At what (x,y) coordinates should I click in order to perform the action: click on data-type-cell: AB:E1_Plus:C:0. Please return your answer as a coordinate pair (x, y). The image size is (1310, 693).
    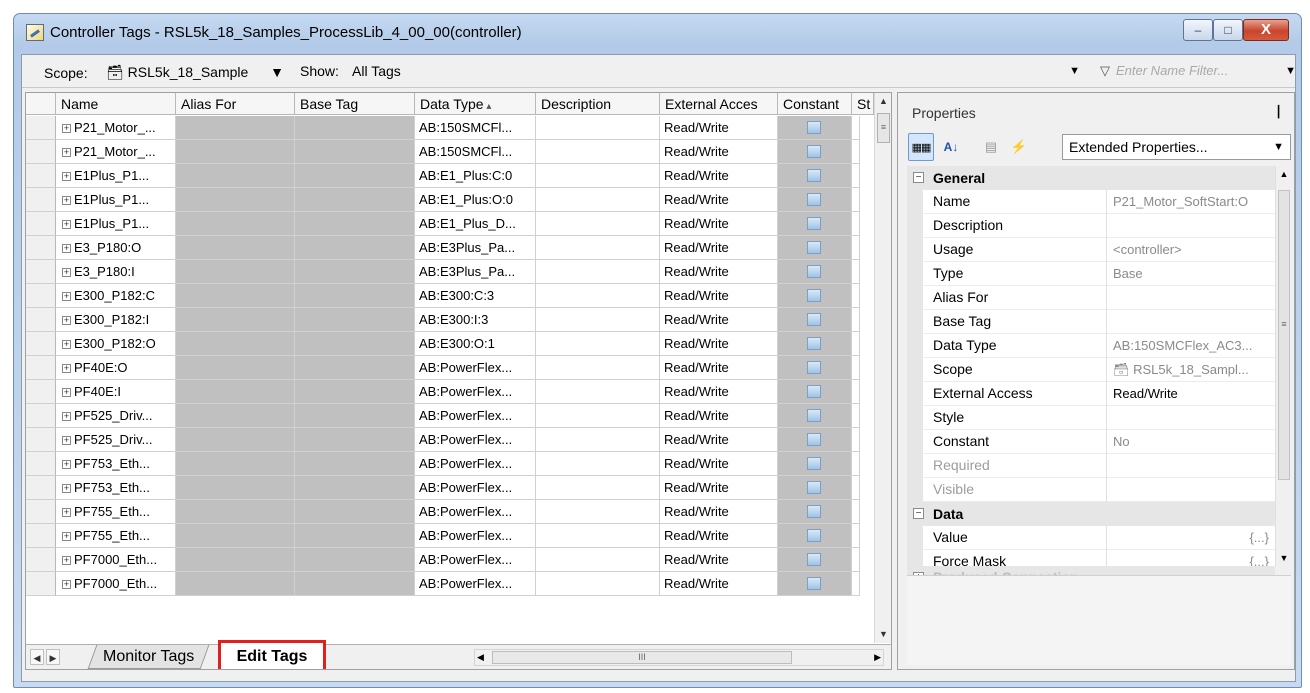
    Looking at the image, I should click on (475, 176).